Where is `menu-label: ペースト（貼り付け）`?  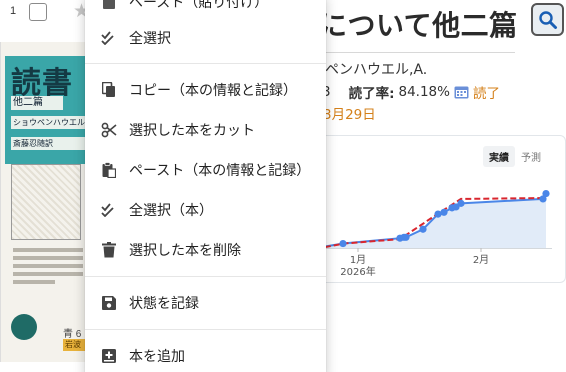
menu-label: ペースト（貼り付け） is located at coordinates (199, 5).